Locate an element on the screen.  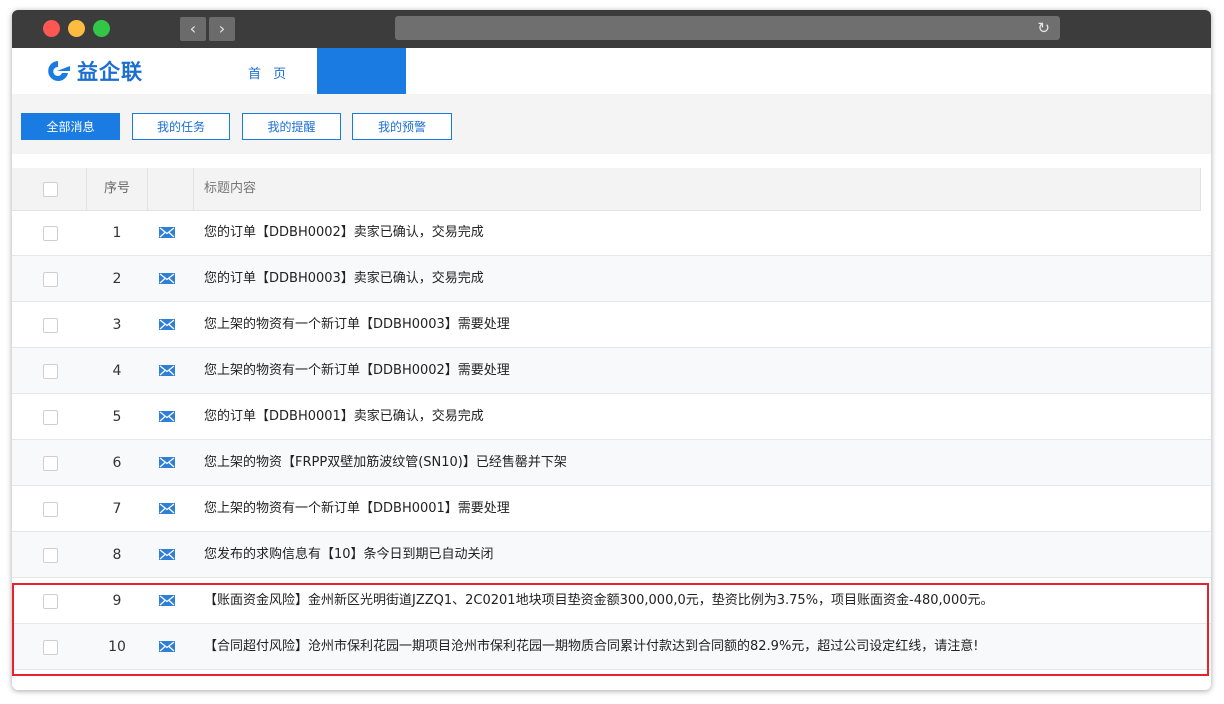
table-row: 7 您上架的物资有一个新订单【DDBH0001】需要处理 is located at coordinates (611, 509).